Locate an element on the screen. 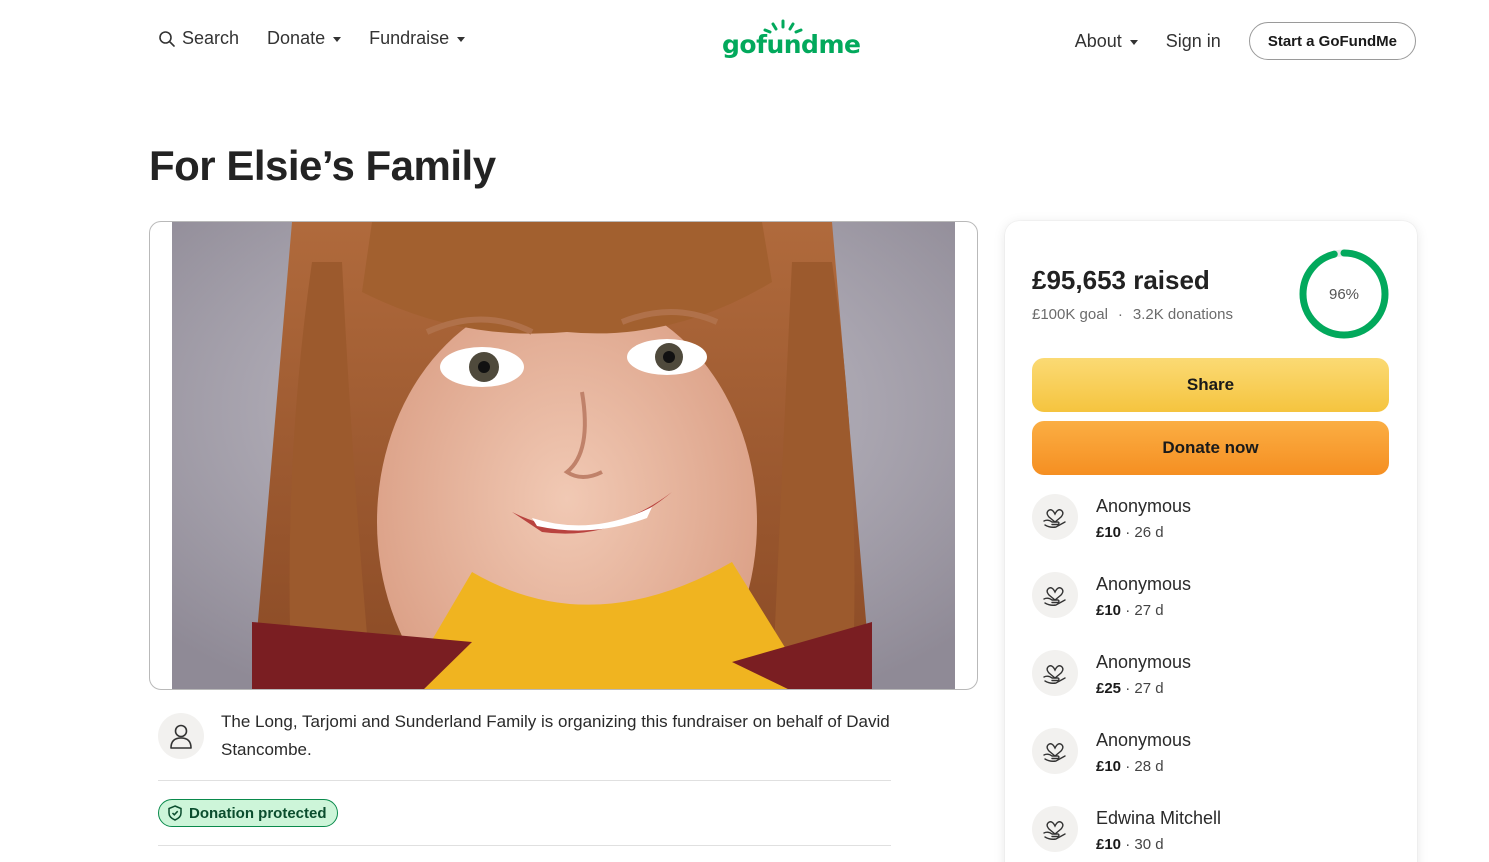  donor-item: Anonymous £10 · 28 d is located at coordinates (1212, 754).